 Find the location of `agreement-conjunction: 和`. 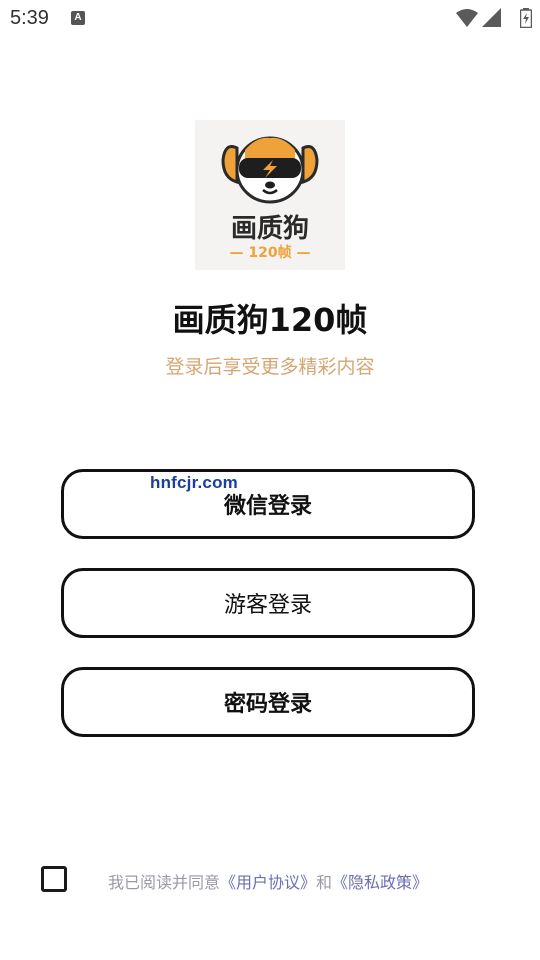

agreement-conjunction: 和 is located at coordinates (324, 882).